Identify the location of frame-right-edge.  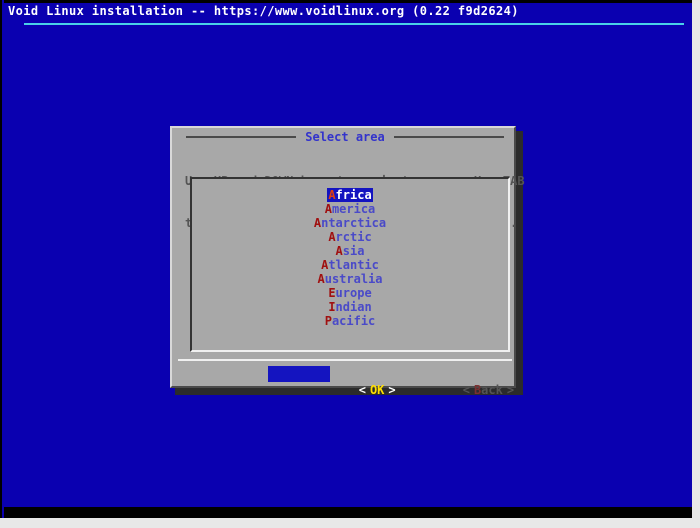
(696, 264).